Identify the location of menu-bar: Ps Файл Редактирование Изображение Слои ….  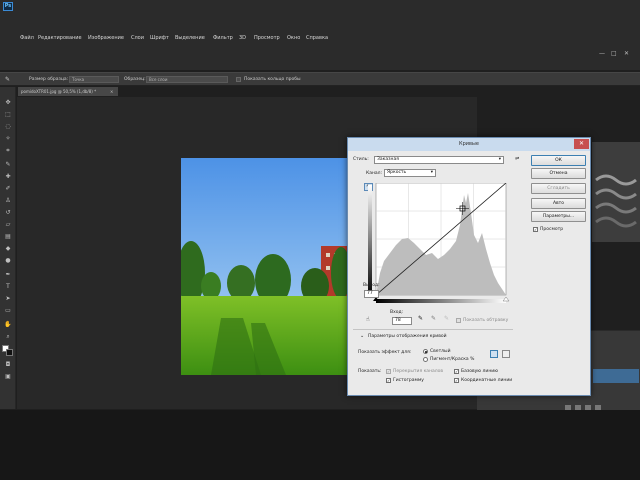
(320, 35).